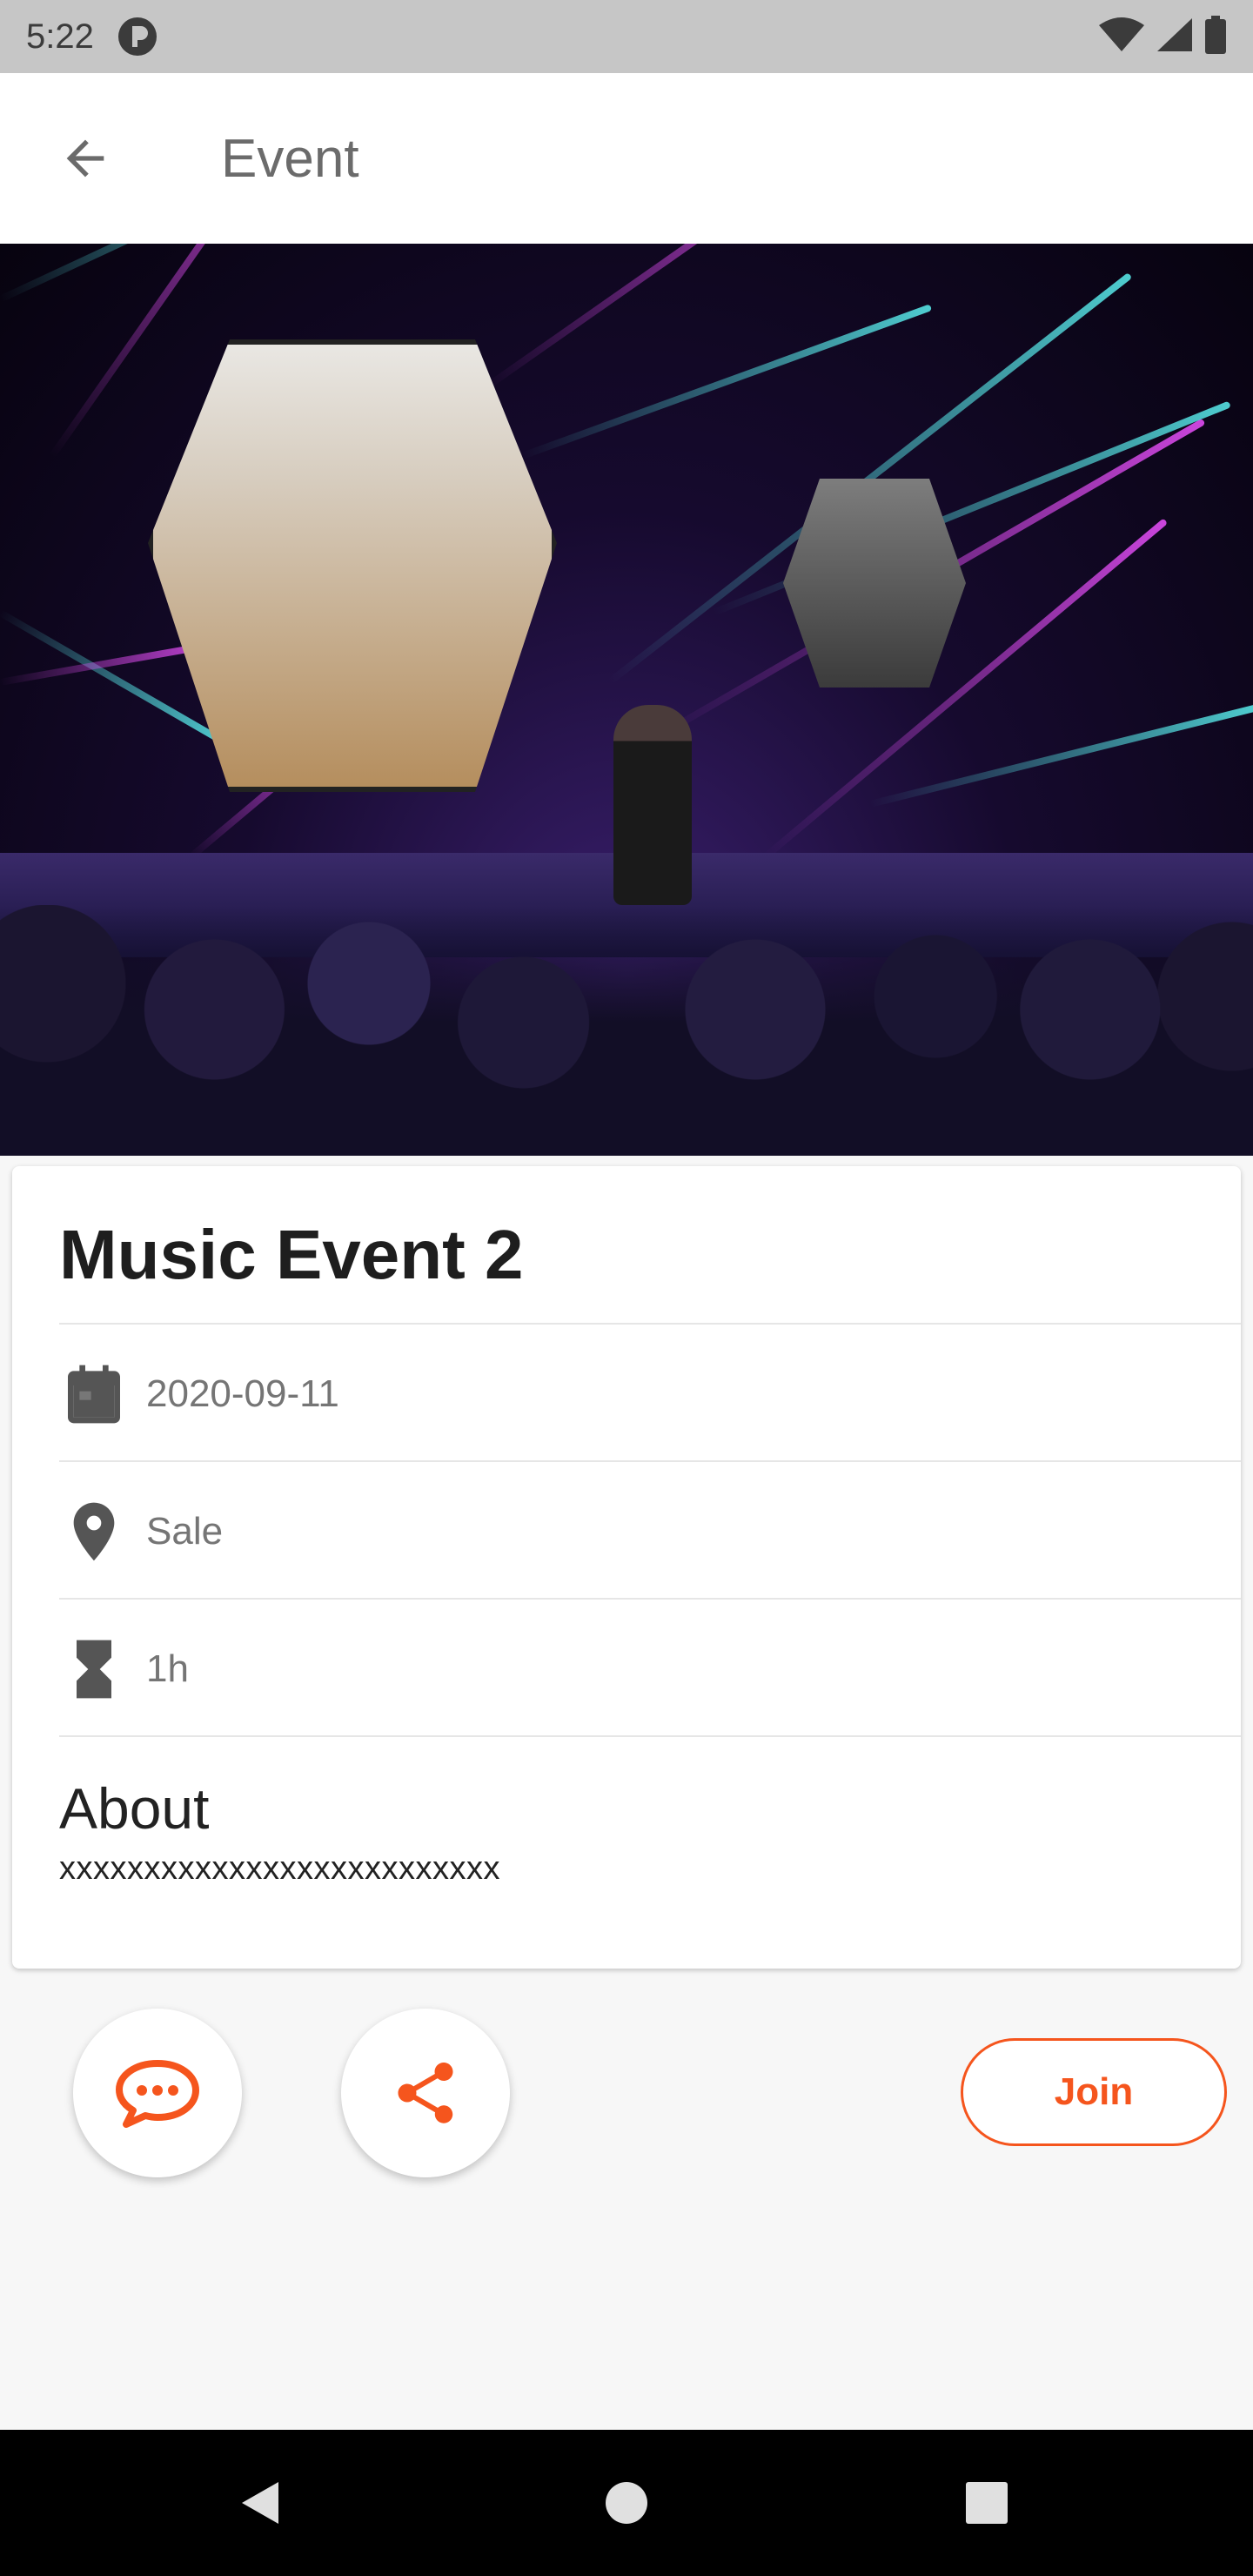  I want to click on date-row: 2020-09-11, so click(650, 1394).